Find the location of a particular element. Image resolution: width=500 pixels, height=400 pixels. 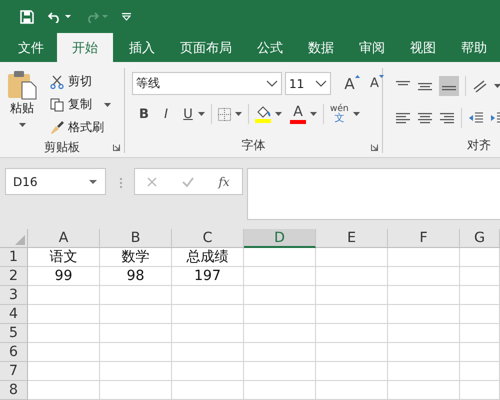

up-triangle-icon is located at coordinates (357, 76).